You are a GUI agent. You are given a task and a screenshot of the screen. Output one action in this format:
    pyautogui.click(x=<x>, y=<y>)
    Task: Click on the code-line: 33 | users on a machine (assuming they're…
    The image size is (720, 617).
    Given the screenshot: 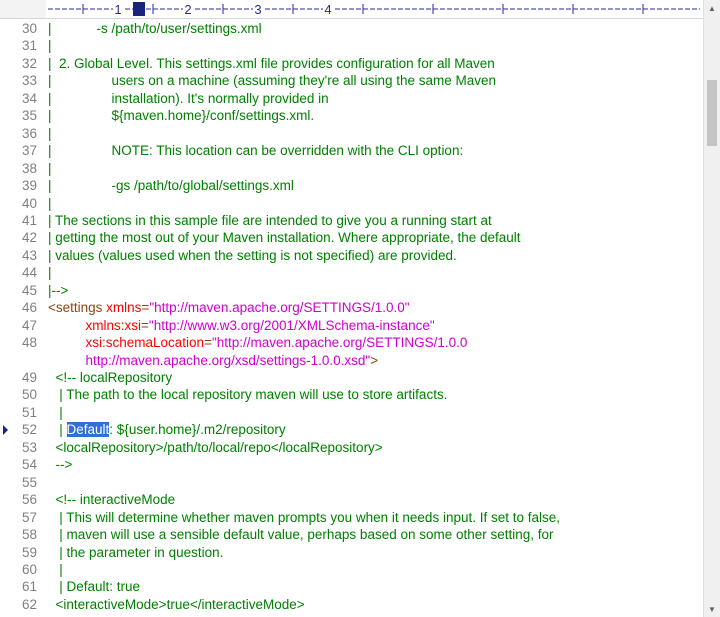 What is the action you would take?
    pyautogui.click(x=352, y=80)
    